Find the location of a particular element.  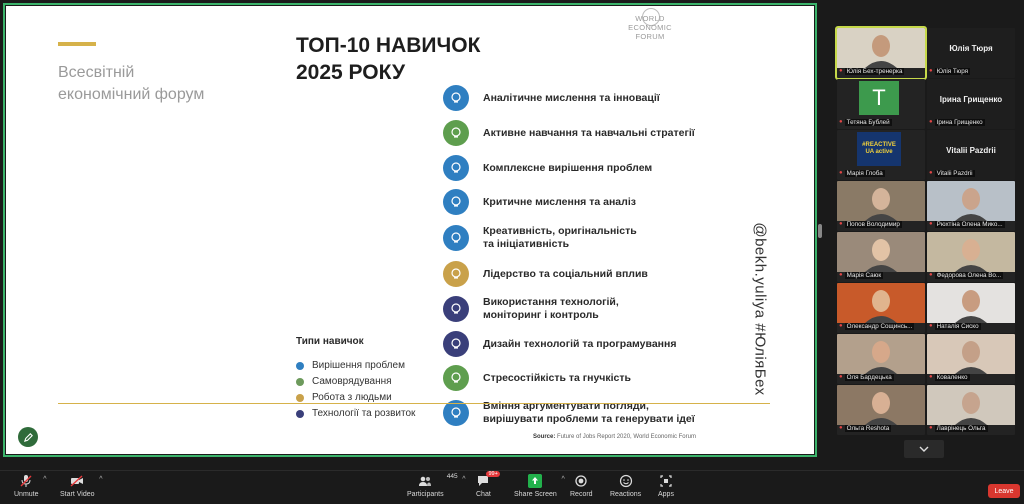

gallery-next-page-button is located at coordinates (924, 449).